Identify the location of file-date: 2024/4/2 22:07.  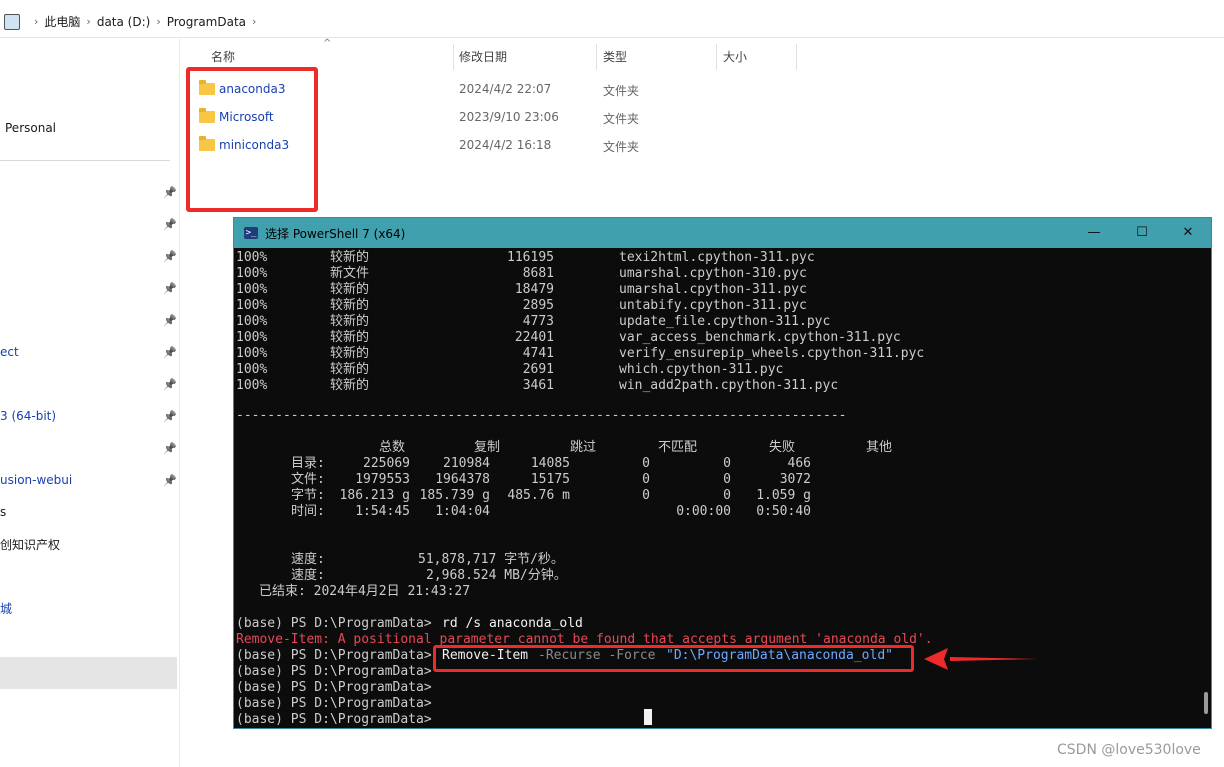
(505, 89).